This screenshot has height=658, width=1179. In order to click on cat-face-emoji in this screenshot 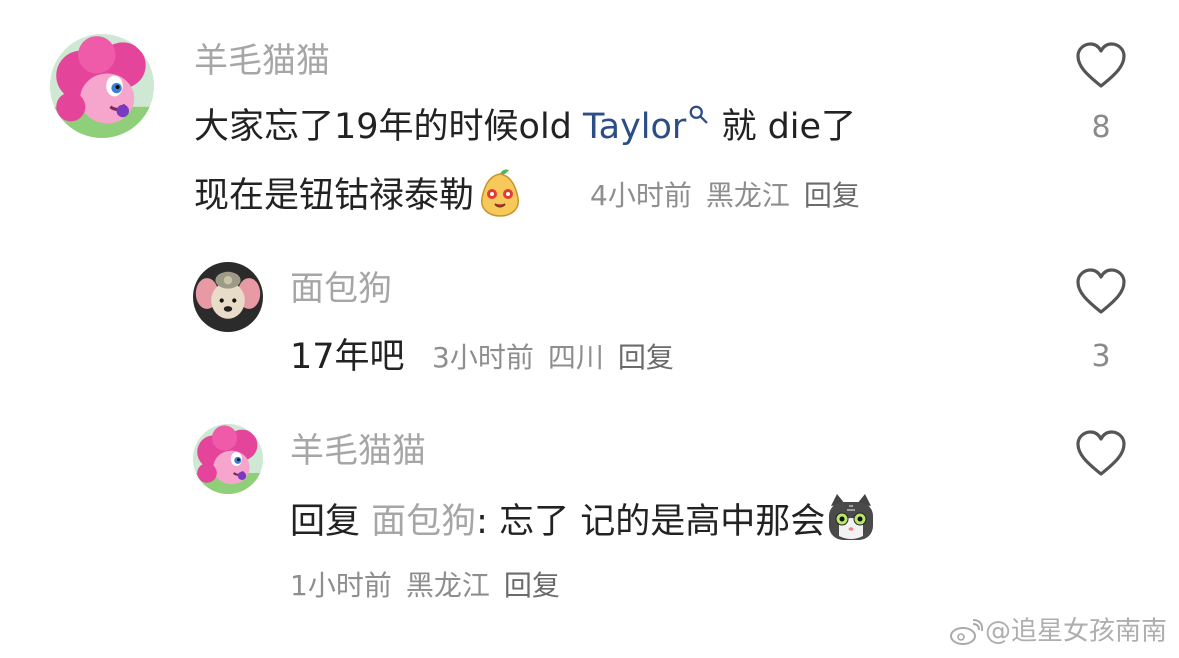, I will do `click(851, 517)`.